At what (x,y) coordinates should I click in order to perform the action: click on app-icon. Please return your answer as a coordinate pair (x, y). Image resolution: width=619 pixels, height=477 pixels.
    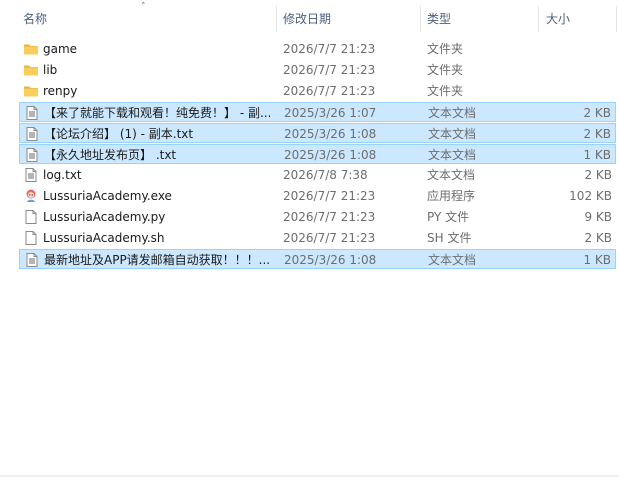
    Looking at the image, I should click on (31, 196).